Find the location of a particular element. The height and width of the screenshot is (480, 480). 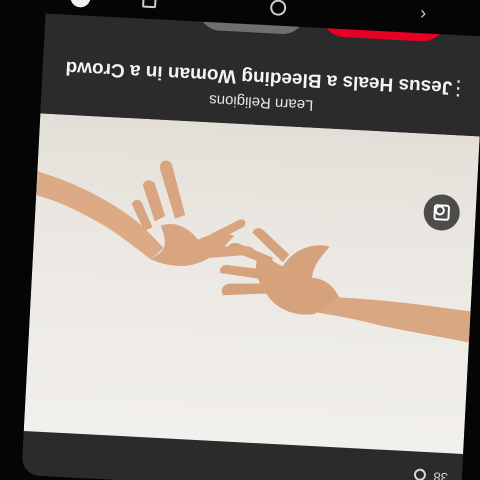

recents-square-icon is located at coordinates (149, 4).